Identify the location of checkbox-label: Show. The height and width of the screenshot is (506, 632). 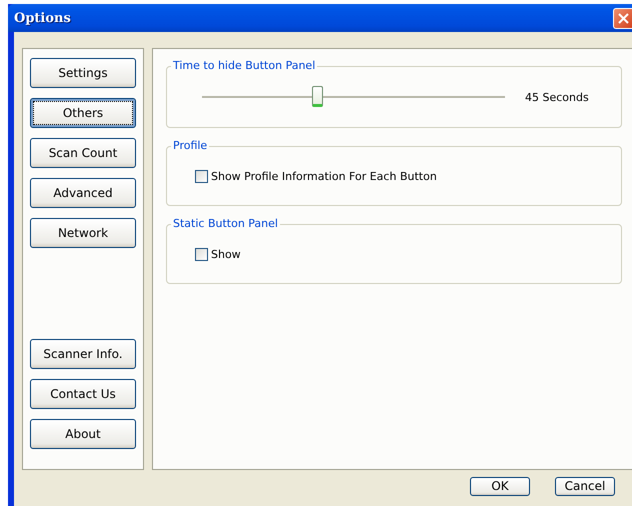
(226, 254).